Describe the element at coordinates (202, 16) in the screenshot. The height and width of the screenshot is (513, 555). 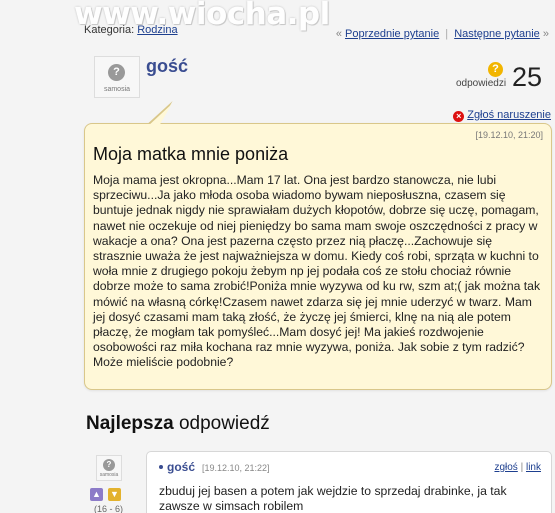
I see `watermark: www.wiocha.pl` at that location.